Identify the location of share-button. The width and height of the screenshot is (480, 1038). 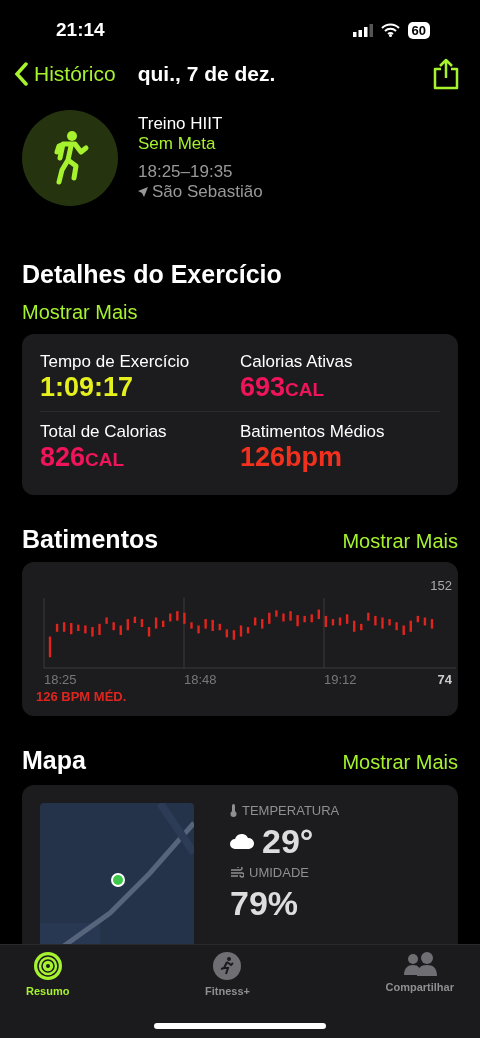
(446, 74).